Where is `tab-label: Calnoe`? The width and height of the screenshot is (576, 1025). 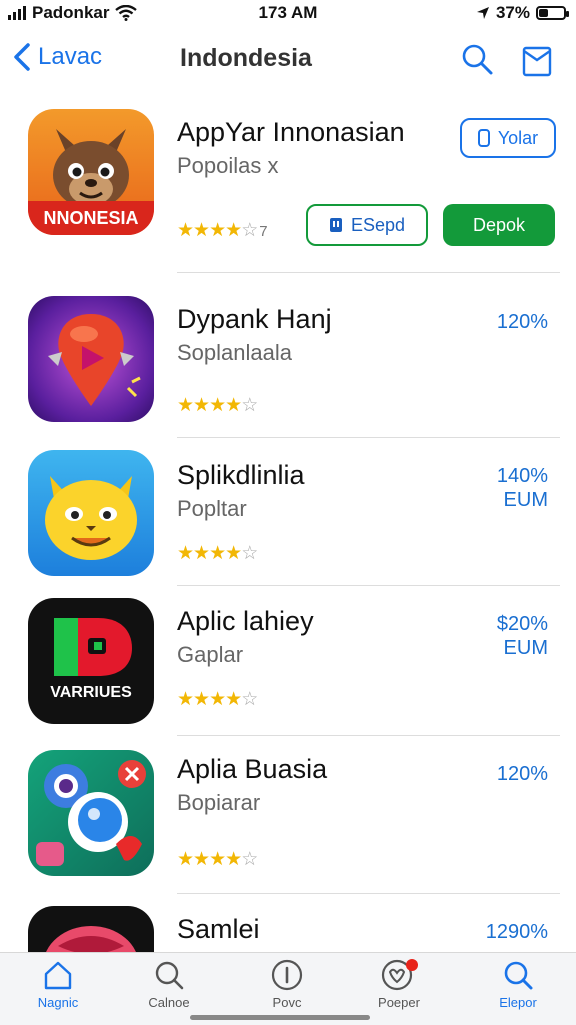 tab-label: Calnoe is located at coordinates (169, 1002).